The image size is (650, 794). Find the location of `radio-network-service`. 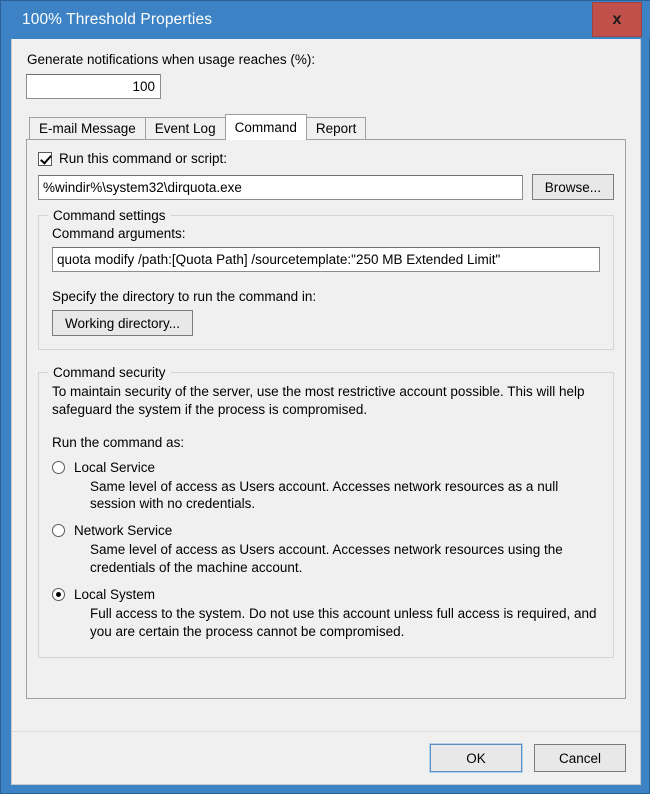

radio-network-service is located at coordinates (58, 531).